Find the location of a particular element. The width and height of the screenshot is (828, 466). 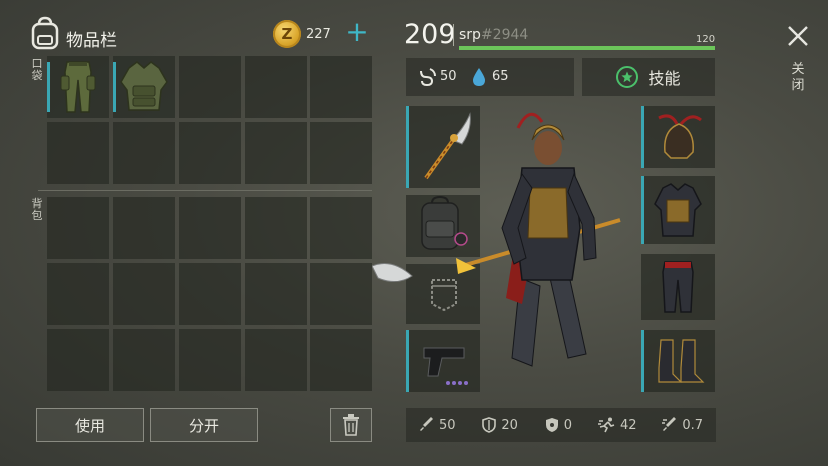

chest-armor-icon is located at coordinates (678, 210).